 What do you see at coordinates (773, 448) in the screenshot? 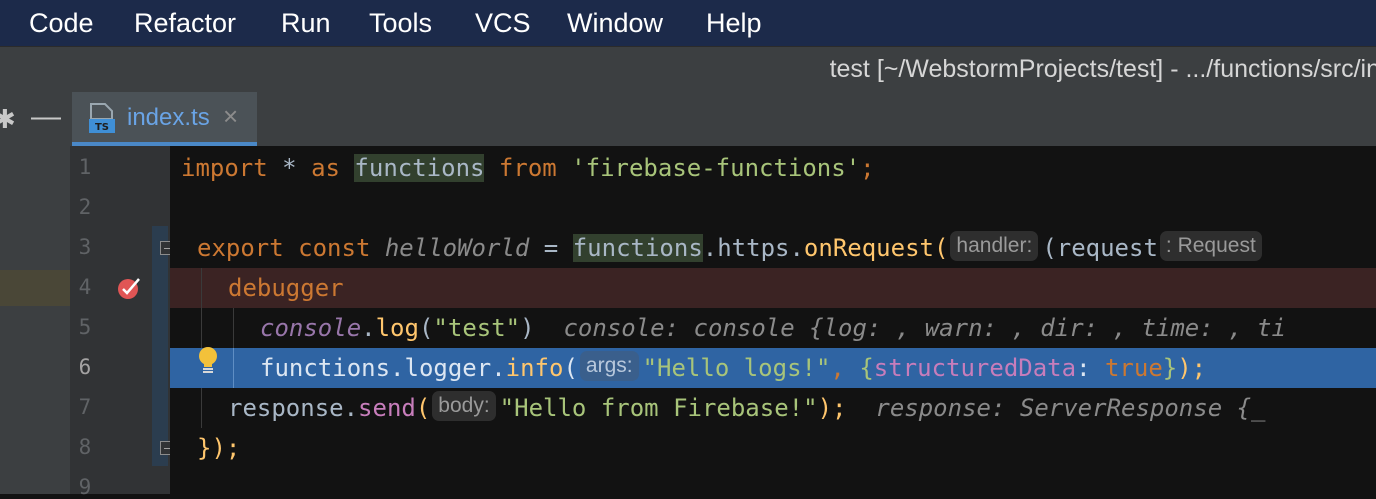
I see `code-line-8: });` at bounding box center [773, 448].